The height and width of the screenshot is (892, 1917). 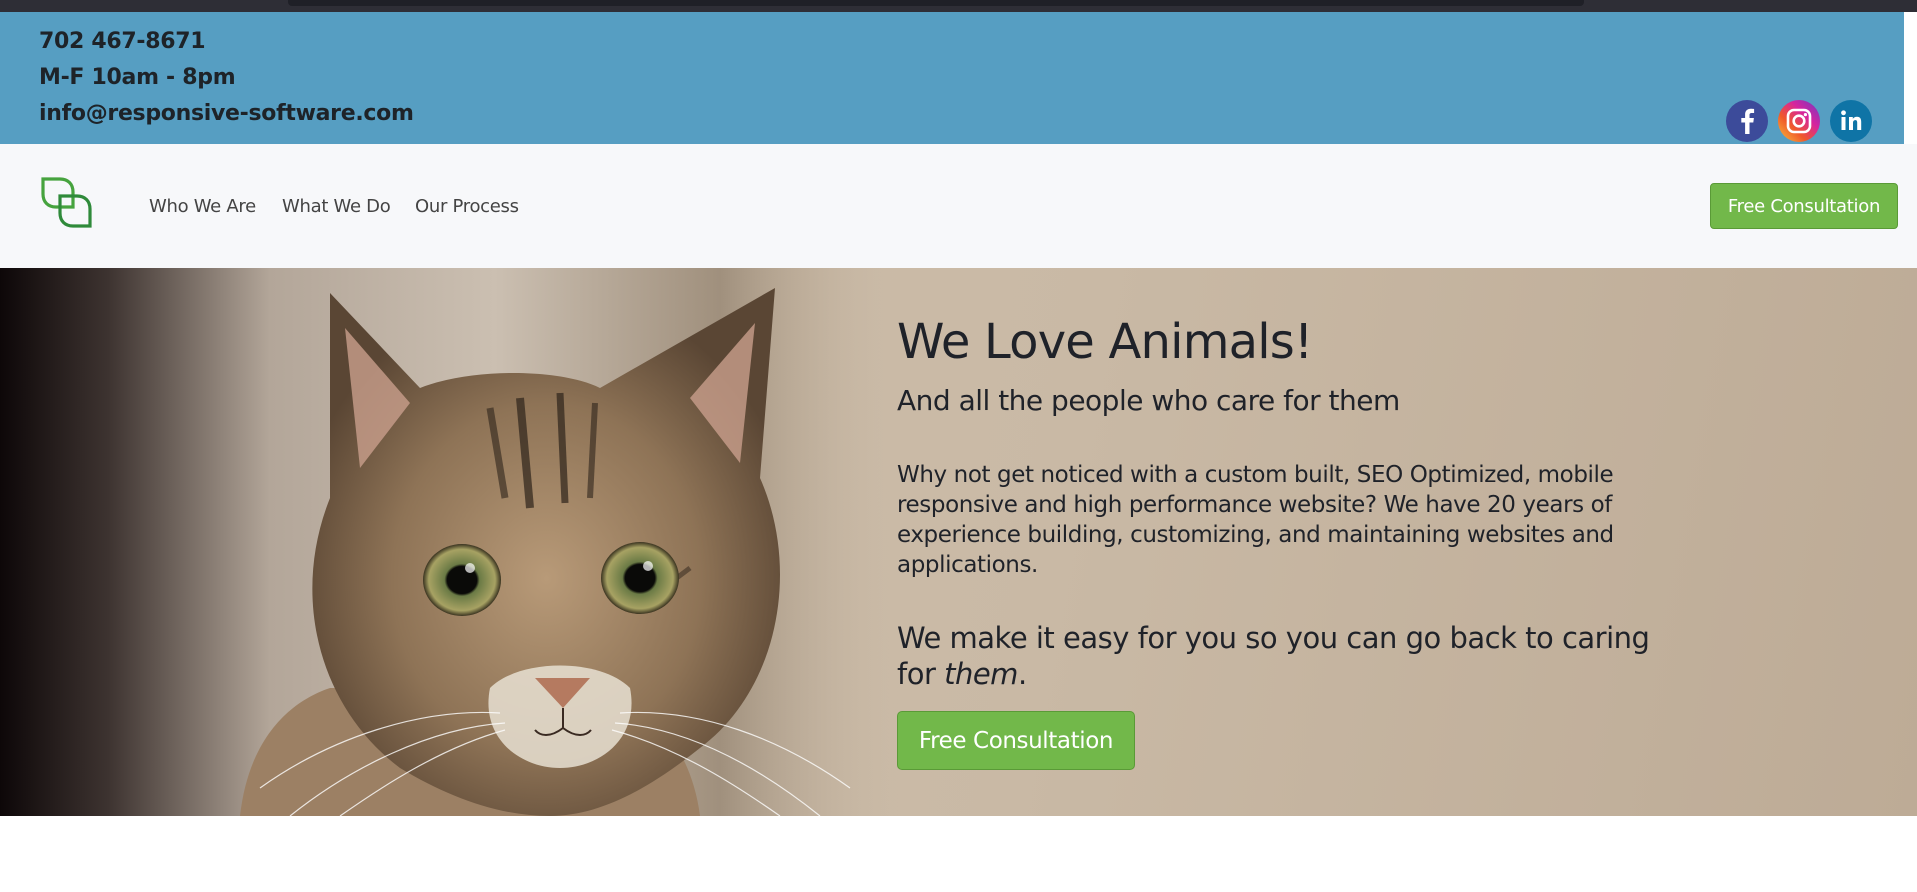 What do you see at coordinates (1148, 400) in the screenshot?
I see `hero-subtitle: And all the people who care for them` at bounding box center [1148, 400].